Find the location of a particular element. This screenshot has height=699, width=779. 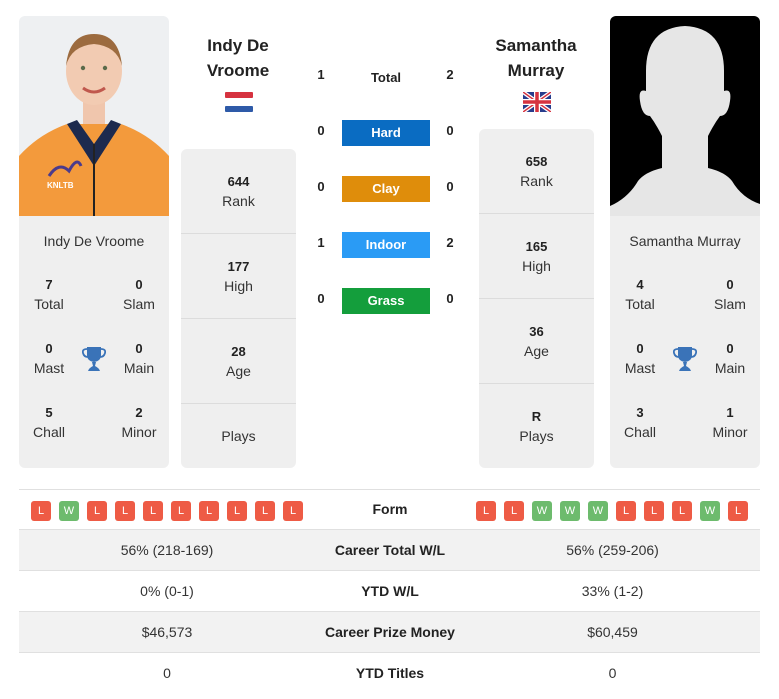

h2h-indoor-p1: 1 is located at coordinates (321, 242).